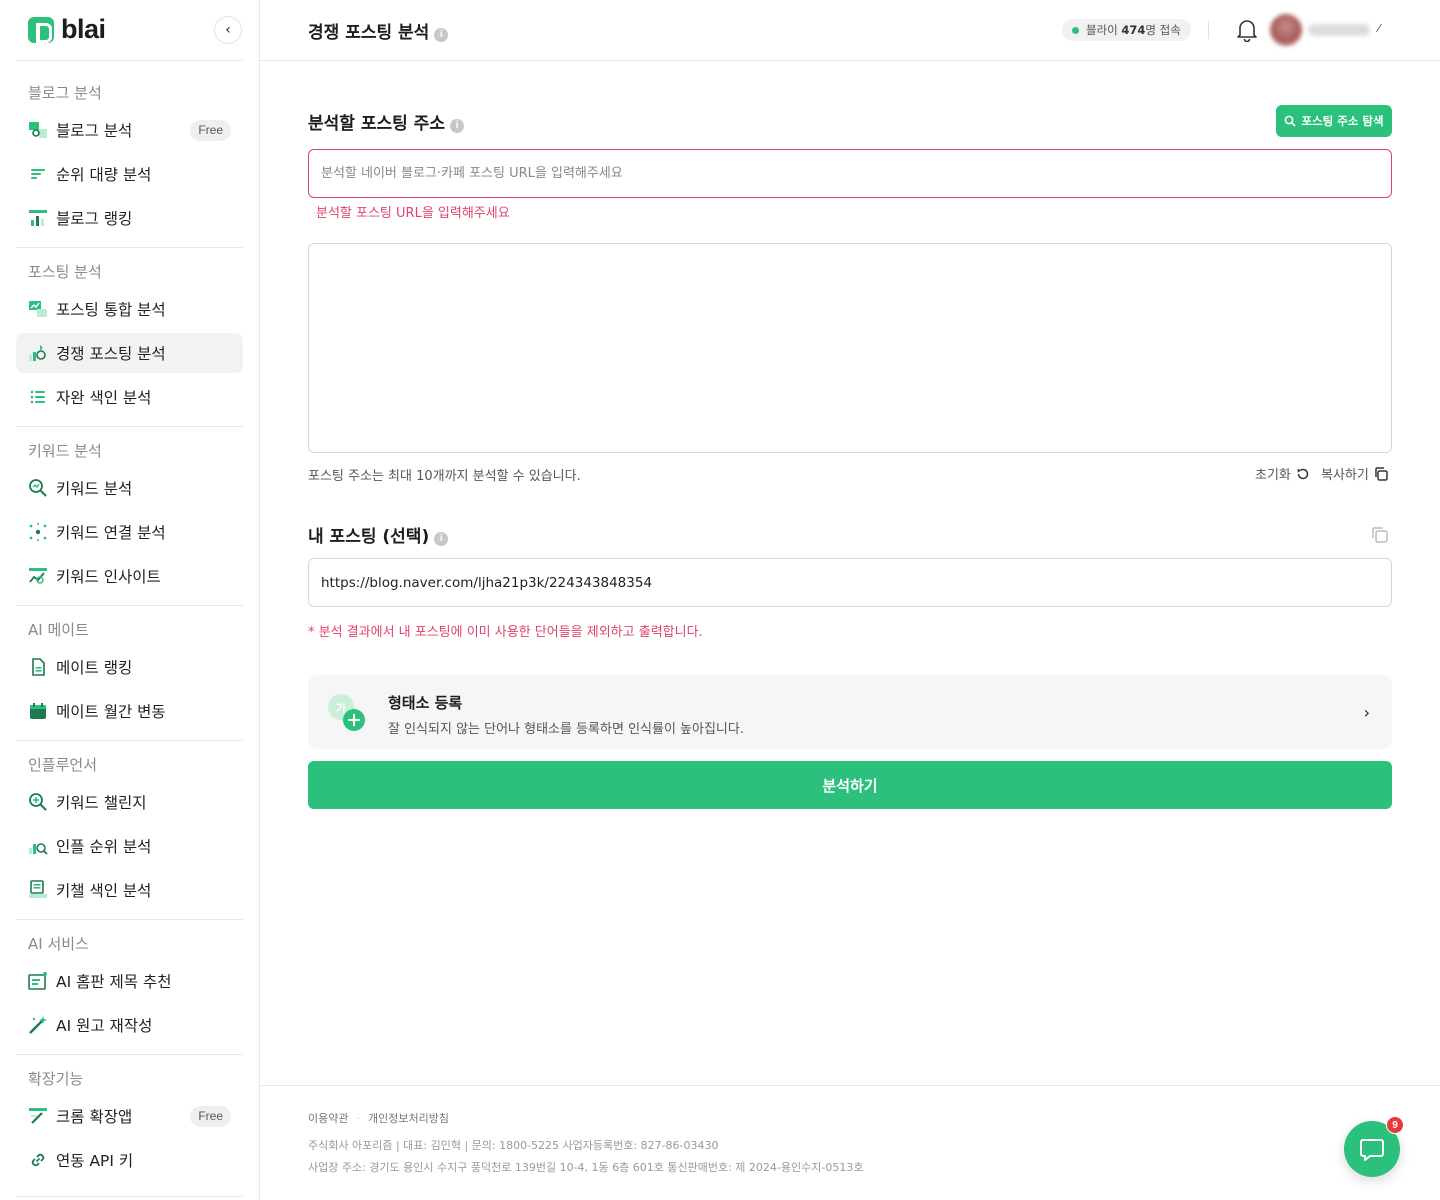 This screenshot has height=1200, width=1440. What do you see at coordinates (63, 765) in the screenshot?
I see `section-title: 인플루언서` at bounding box center [63, 765].